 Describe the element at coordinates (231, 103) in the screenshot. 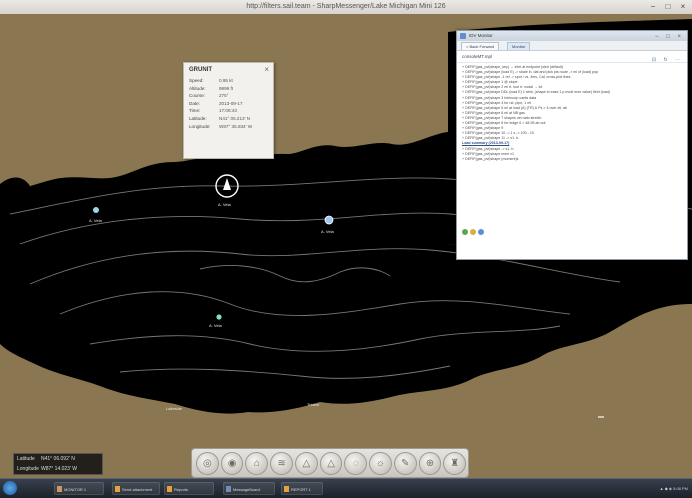

I see `popup-value: 2013-09-17` at that location.